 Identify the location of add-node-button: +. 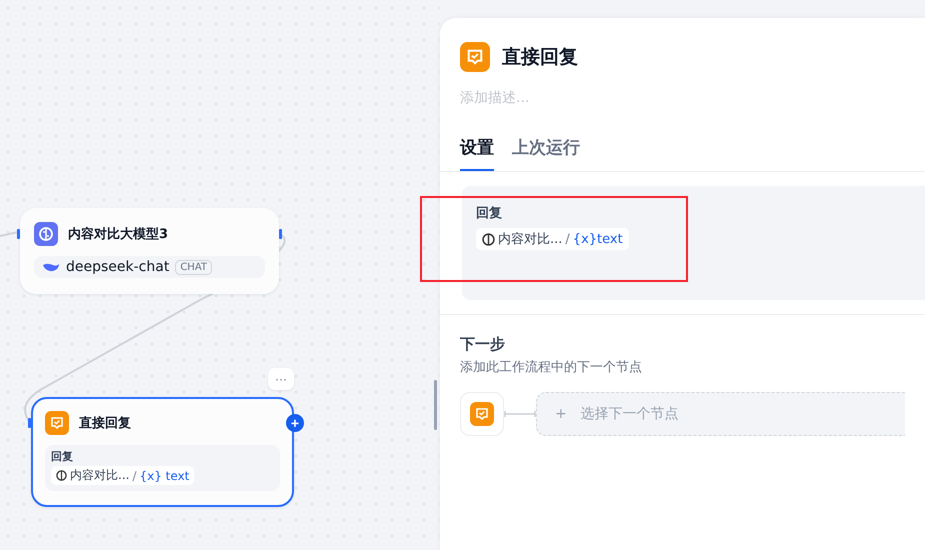
(295, 423).